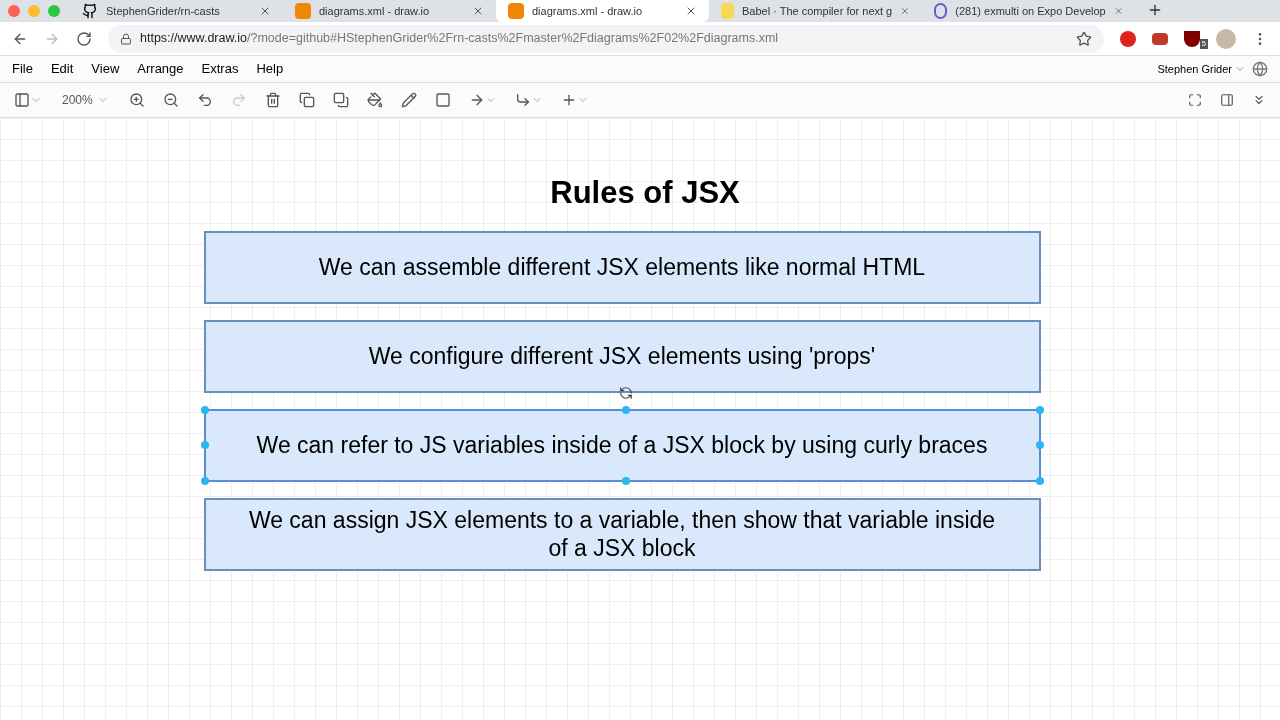 Image resolution: width=1280 pixels, height=720 pixels. I want to click on globe-icon, so click(1260, 69).